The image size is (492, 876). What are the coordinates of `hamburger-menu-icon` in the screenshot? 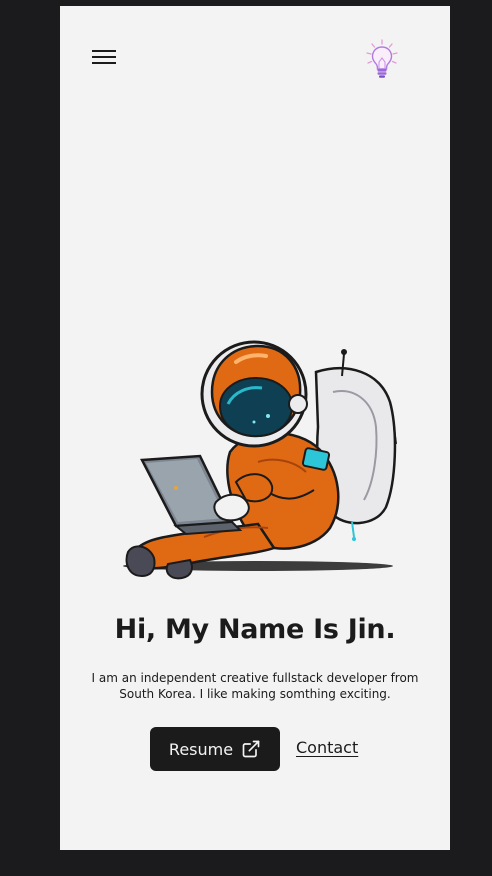 It's located at (104, 58).